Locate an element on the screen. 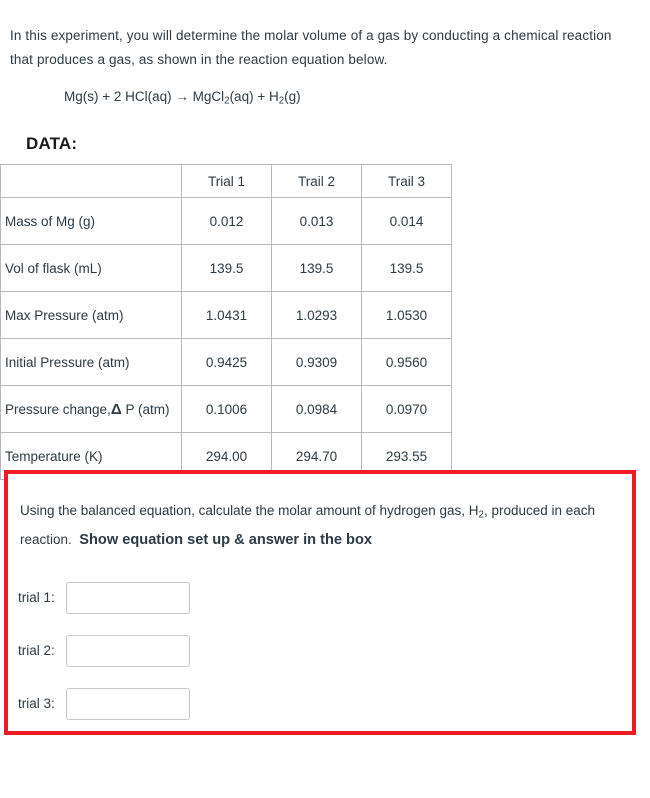  table-header-row: Trial 1 Trail 2 Trail 3 is located at coordinates (226, 181).